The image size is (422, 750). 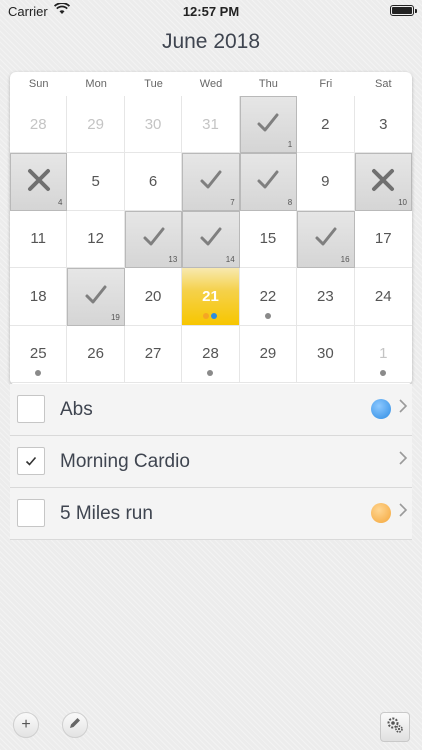 I want to click on calendar-day: 5, so click(x=96, y=182).